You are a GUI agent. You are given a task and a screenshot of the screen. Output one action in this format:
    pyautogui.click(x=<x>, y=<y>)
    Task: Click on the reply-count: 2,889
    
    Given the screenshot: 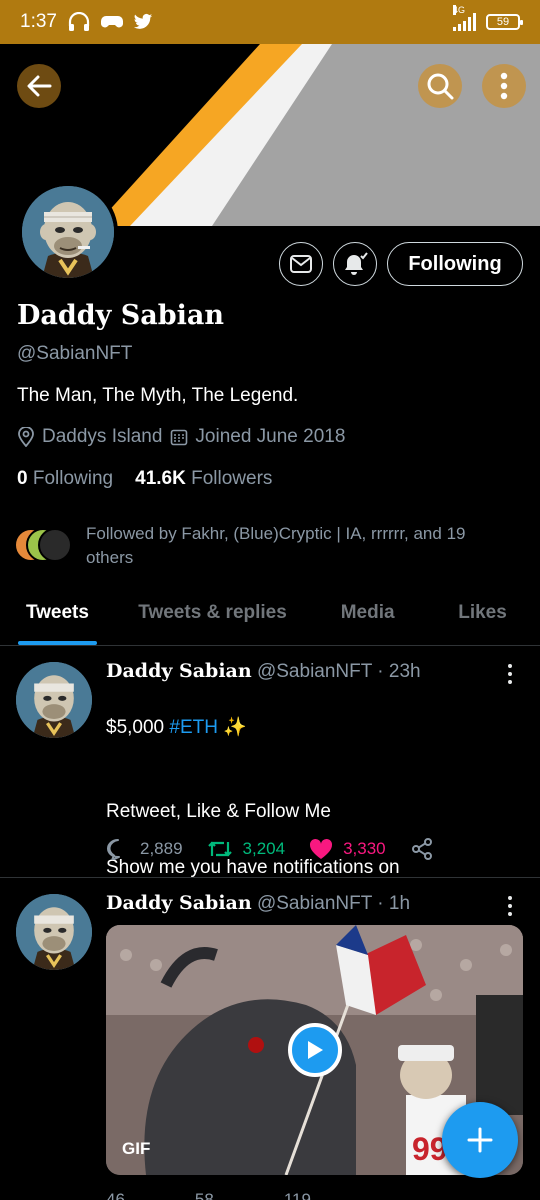 What is the action you would take?
    pyautogui.click(x=161, y=848)
    